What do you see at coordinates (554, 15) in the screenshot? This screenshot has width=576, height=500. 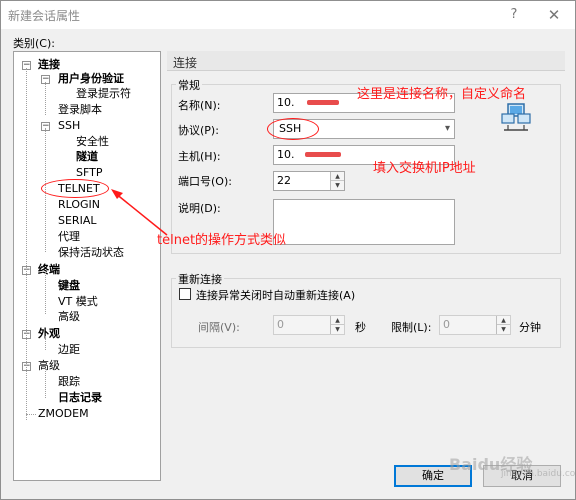 I see `close-icon: ✕` at bounding box center [554, 15].